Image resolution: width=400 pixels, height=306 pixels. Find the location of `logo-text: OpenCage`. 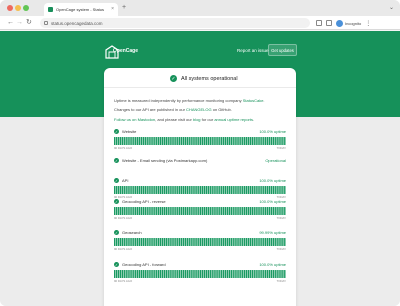

logo-text: OpenCage is located at coordinates (125, 51).